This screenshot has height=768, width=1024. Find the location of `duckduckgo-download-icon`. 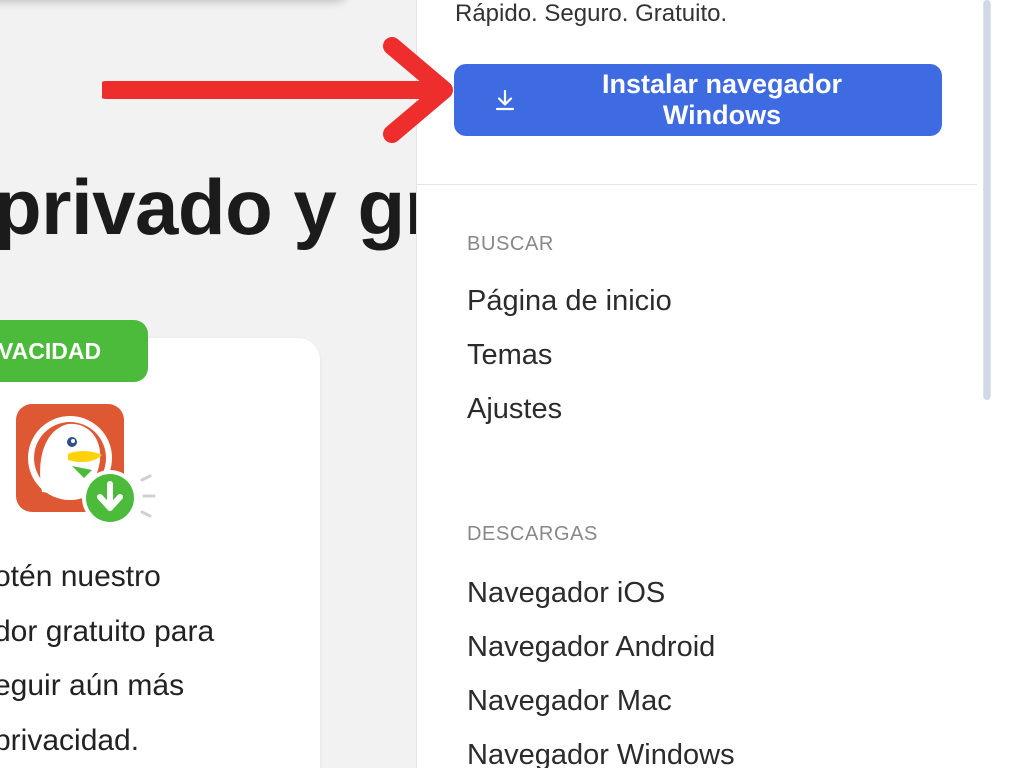

duckduckgo-download-icon is located at coordinates (86, 465).